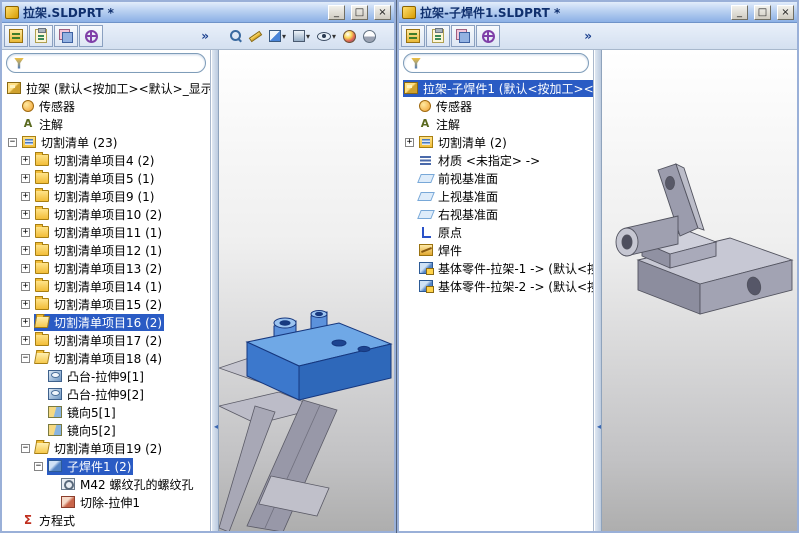 The width and height of the screenshot is (799, 533). Describe the element at coordinates (106, 304) in the screenshot. I see `tree-item-cut-list-item-15: + 切割清单项目15 (2)` at that location.